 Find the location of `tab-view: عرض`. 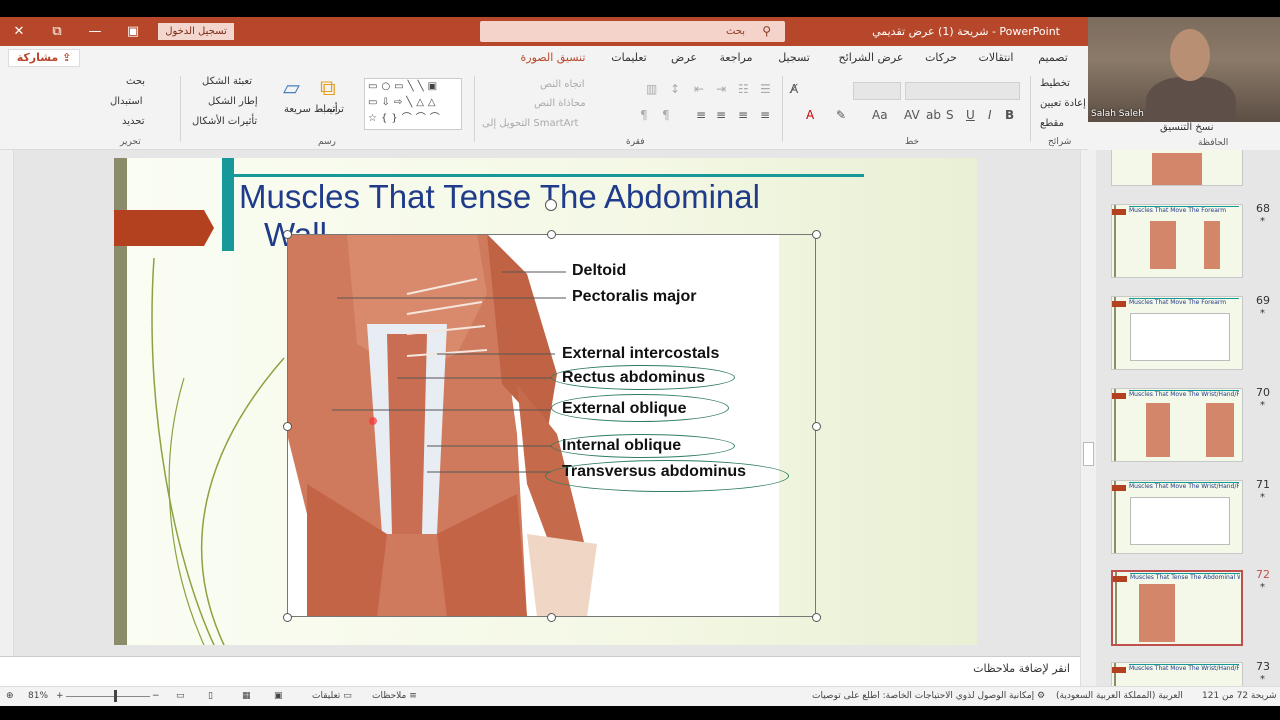

tab-view: عرض is located at coordinates (684, 58).